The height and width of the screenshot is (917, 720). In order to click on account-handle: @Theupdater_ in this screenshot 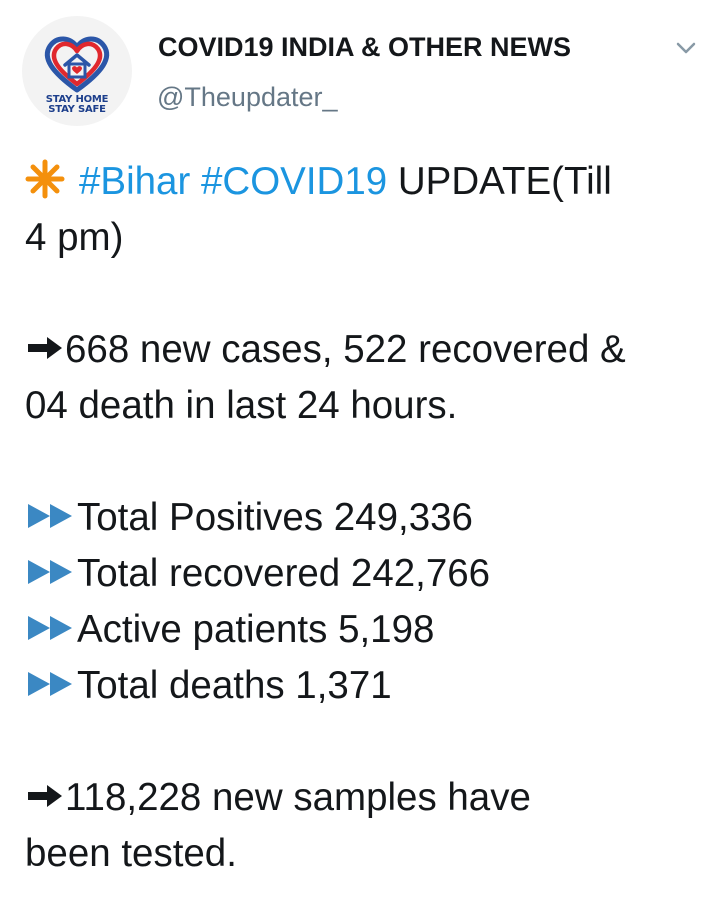, I will do `click(247, 97)`.